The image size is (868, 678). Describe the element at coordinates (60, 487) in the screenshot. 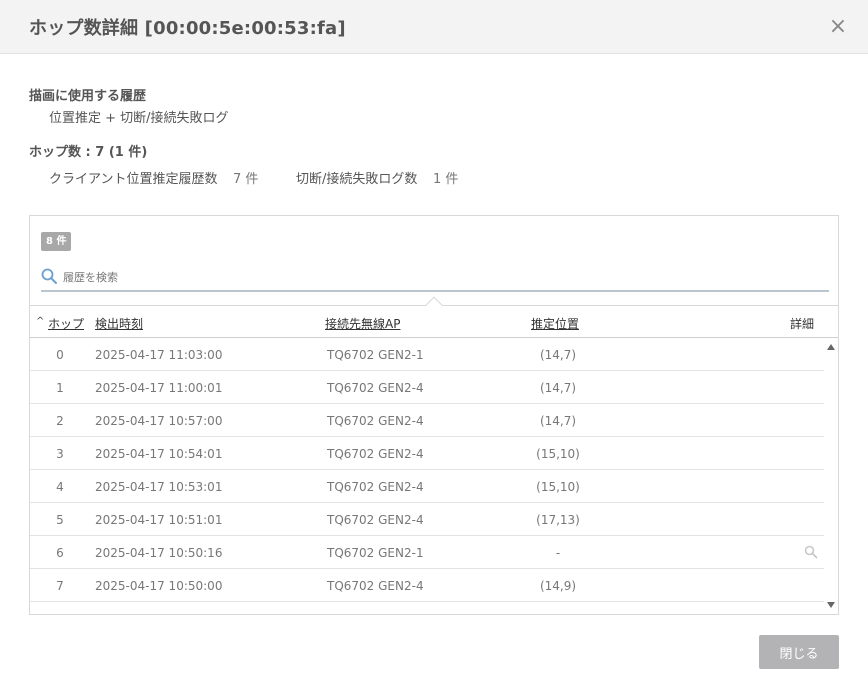

I see `cell-hop: 4` at that location.